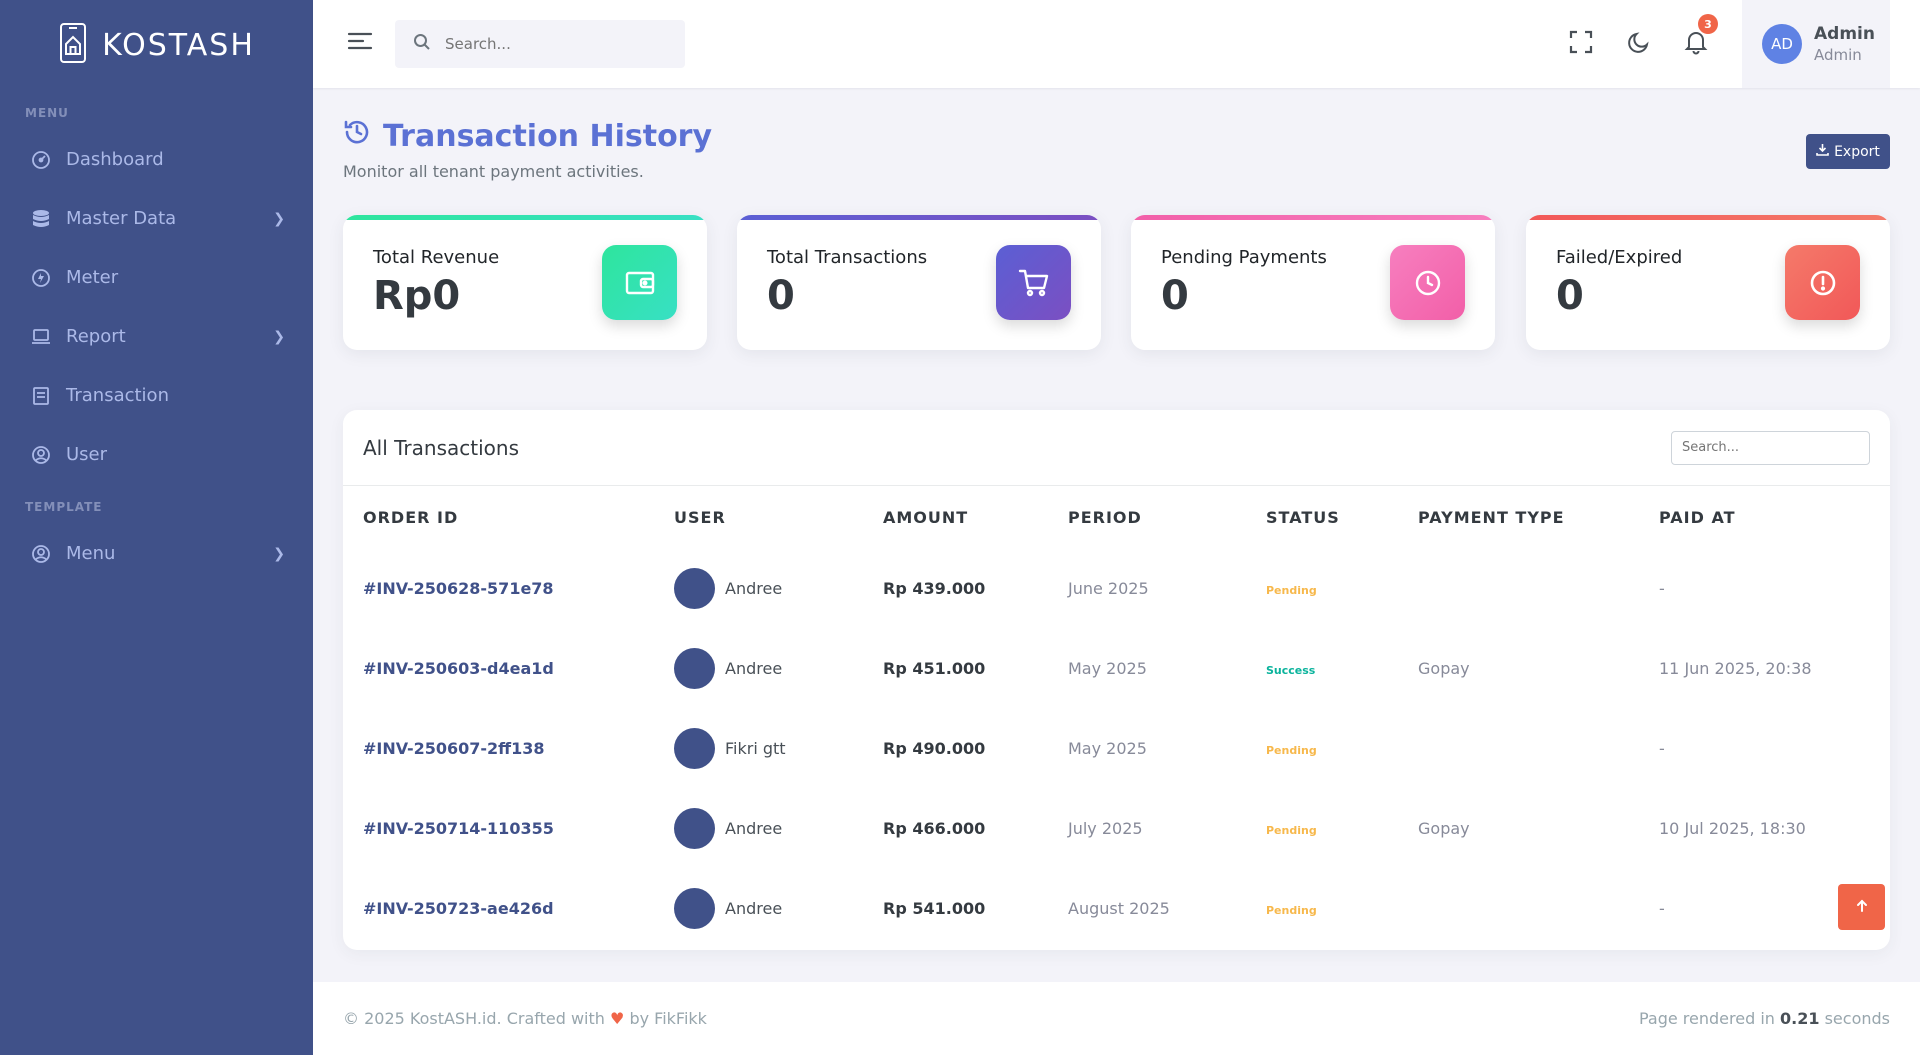 The width and height of the screenshot is (1920, 1055). What do you see at coordinates (41, 554) in the screenshot?
I see `user-circle-icon` at bounding box center [41, 554].